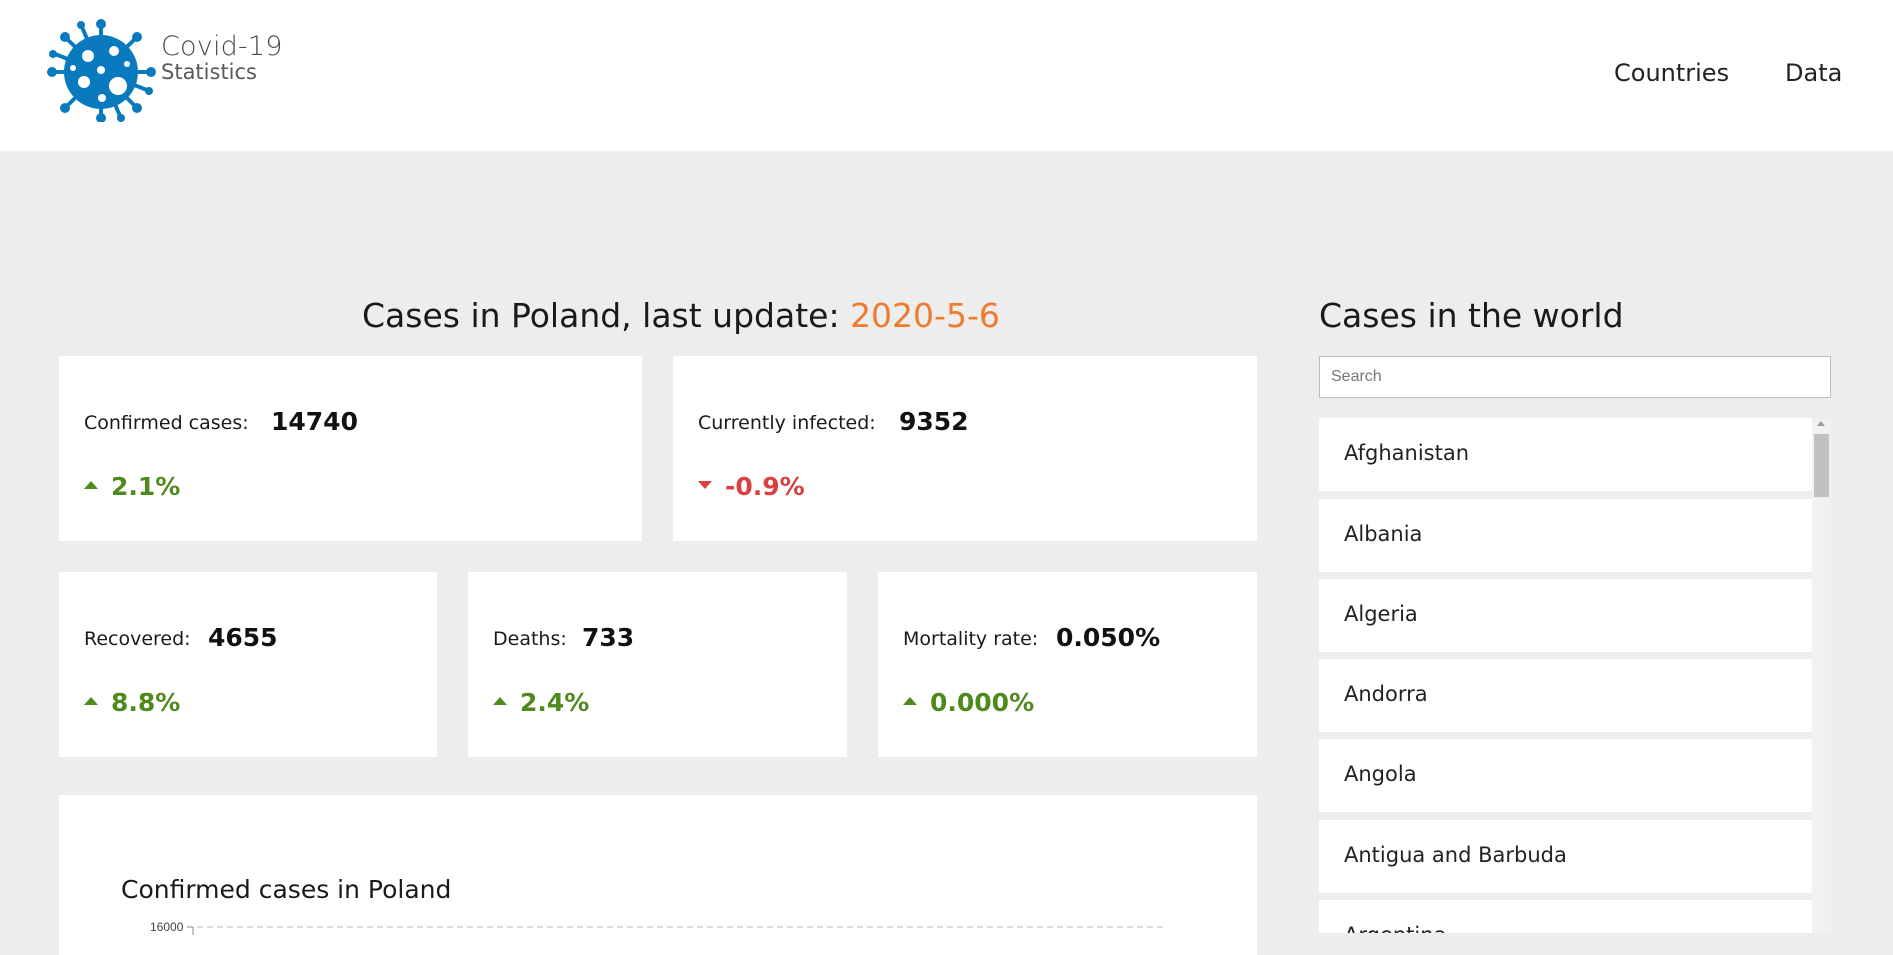 The width and height of the screenshot is (1893, 955). Describe the element at coordinates (243, 637) in the screenshot. I see `stat-value: 4655` at that location.